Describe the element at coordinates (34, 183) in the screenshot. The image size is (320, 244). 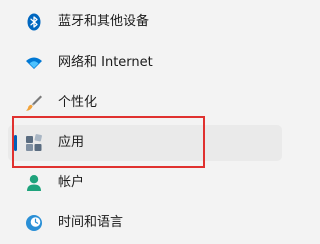
I see `account-icon` at that location.